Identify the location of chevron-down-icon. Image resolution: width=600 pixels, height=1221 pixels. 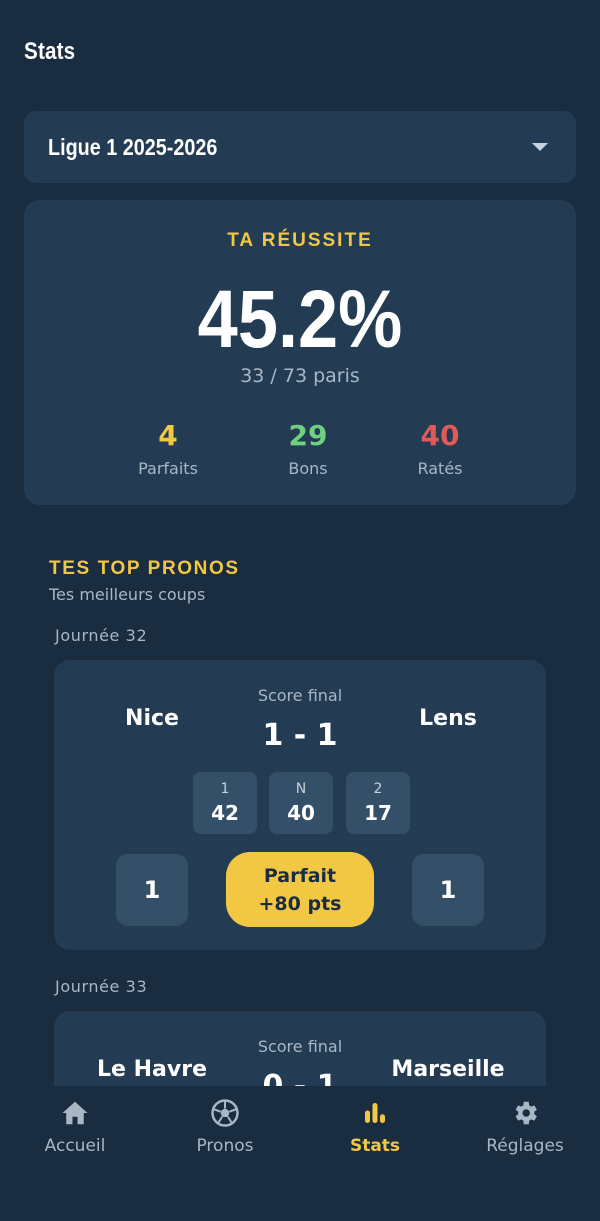
(540, 147).